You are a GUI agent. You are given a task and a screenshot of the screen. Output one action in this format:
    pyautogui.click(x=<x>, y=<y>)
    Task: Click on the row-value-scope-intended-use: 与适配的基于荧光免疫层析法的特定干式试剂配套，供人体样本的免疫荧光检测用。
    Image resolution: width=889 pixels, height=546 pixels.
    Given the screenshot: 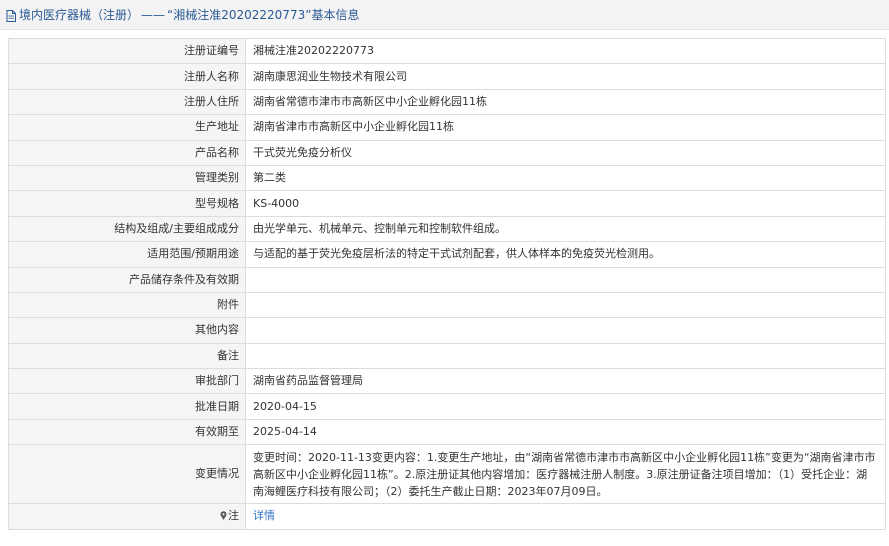 What is the action you would take?
    pyautogui.click(x=565, y=254)
    